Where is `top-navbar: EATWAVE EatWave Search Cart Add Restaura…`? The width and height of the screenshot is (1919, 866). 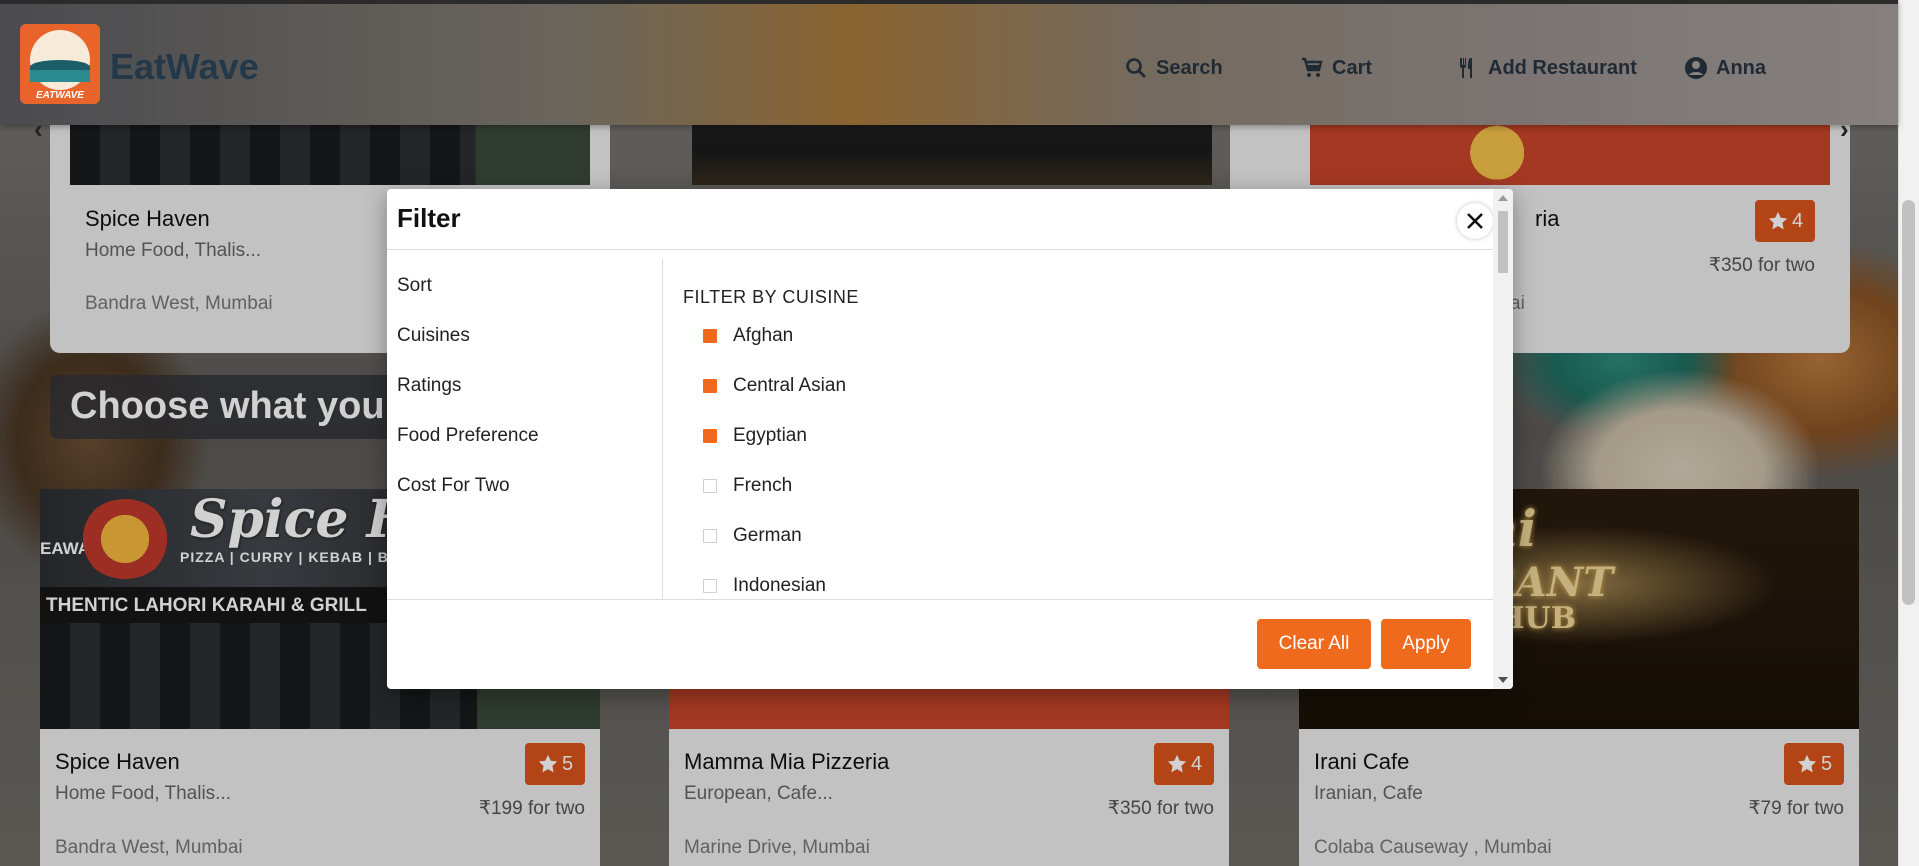 top-navbar: EATWAVE EatWave Search Cart Add Restaura… is located at coordinates (949, 62).